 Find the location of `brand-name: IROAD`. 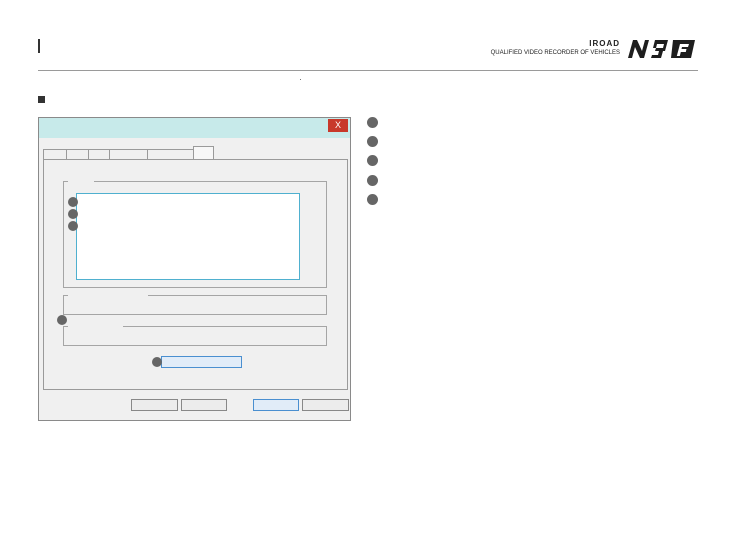

brand-name: IROAD is located at coordinates (604, 43).